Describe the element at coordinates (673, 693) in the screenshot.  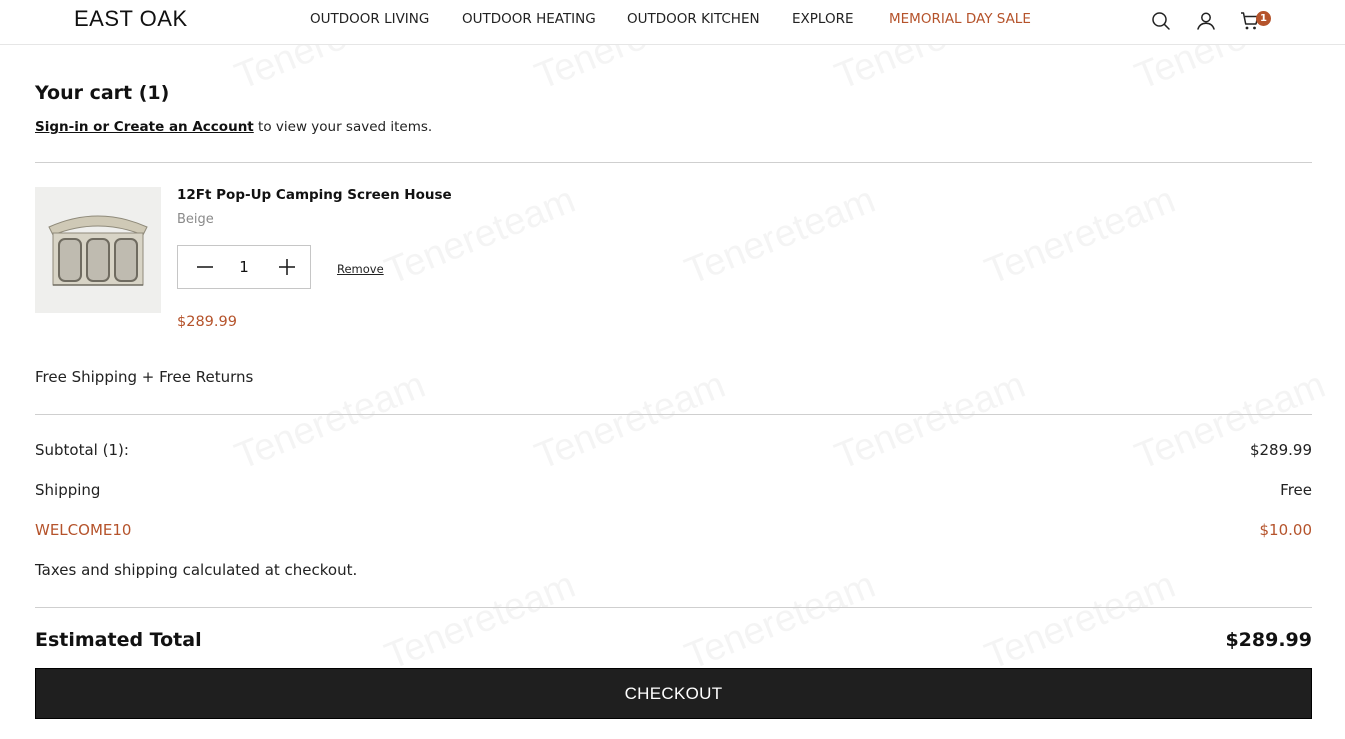
I see `checkout-button: CHECKOUT` at that location.